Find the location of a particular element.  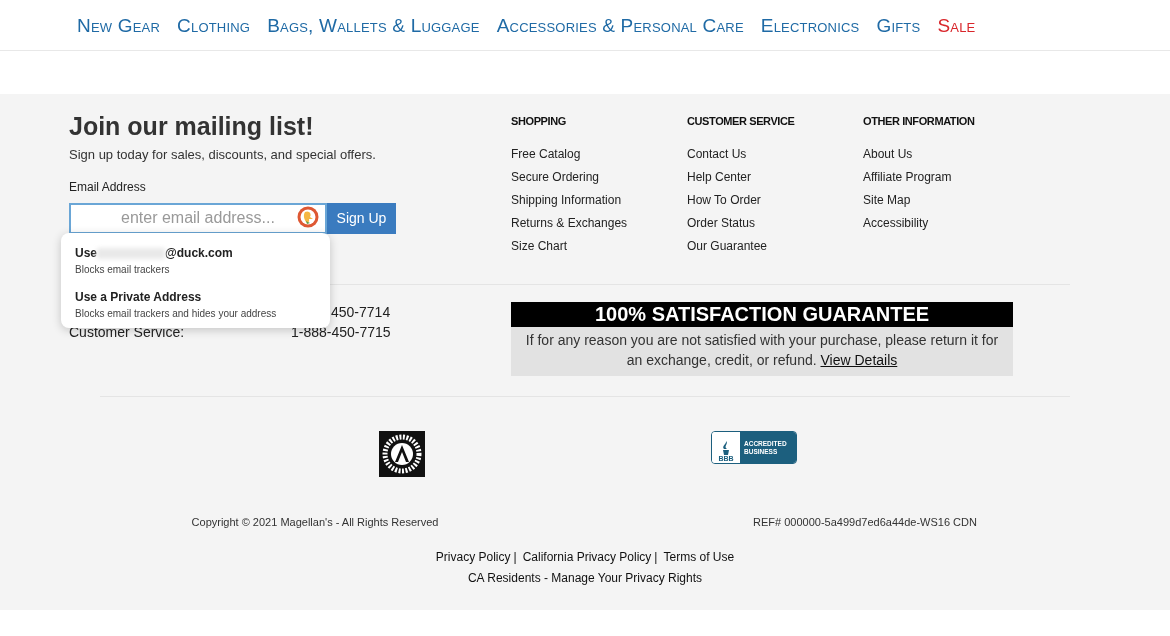

phone-label: Customer Service: is located at coordinates (127, 332).